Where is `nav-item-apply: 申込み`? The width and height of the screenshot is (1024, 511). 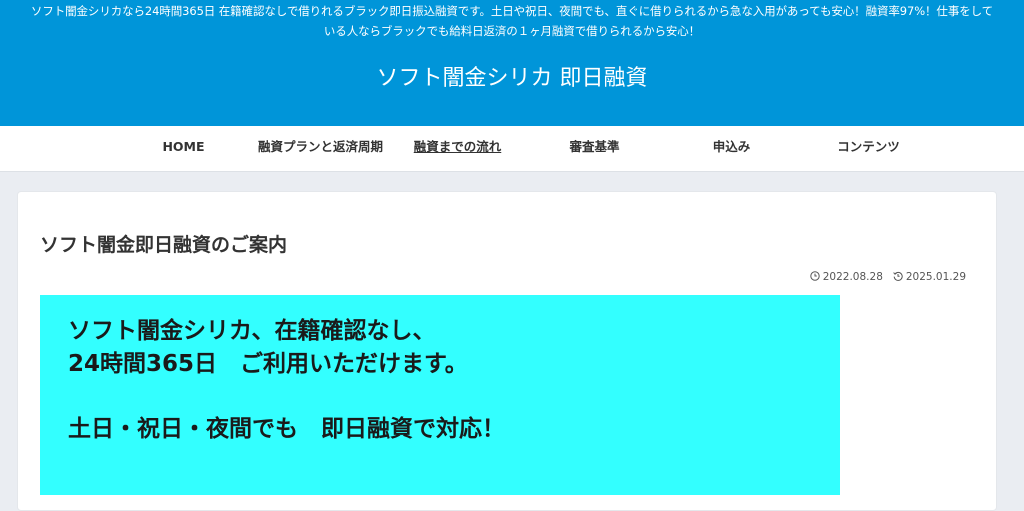
nav-item-apply: 申込み is located at coordinates (731, 147).